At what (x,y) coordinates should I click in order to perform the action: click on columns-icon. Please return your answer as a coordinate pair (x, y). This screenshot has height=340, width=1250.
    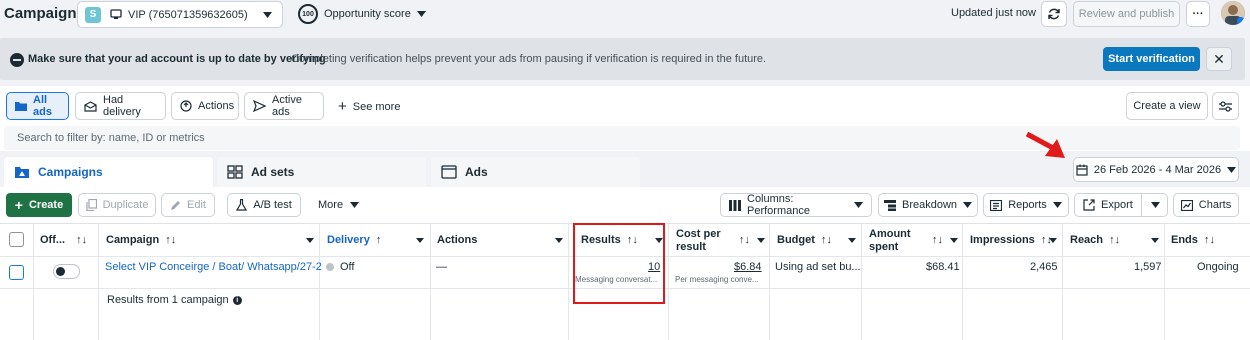
    Looking at the image, I should click on (735, 205).